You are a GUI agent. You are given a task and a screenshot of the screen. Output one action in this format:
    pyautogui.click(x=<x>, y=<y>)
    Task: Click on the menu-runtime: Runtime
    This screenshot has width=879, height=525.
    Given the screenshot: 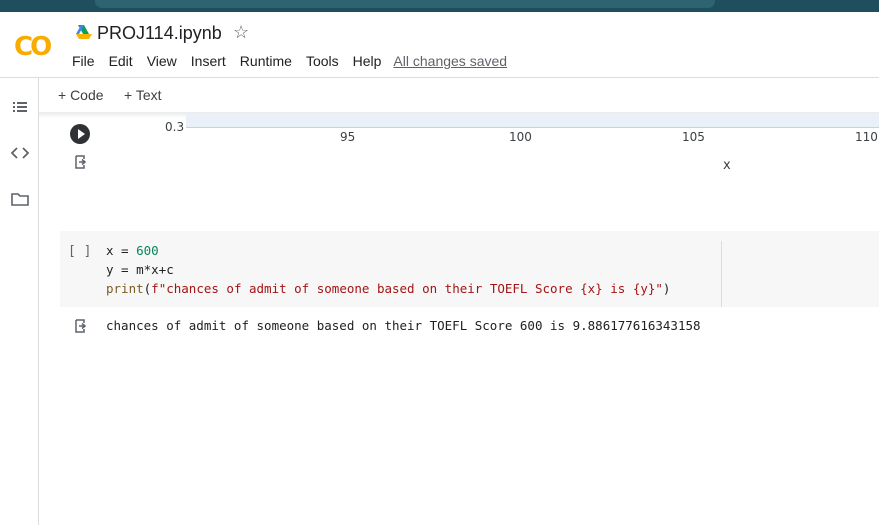 What is the action you would take?
    pyautogui.click(x=266, y=61)
    